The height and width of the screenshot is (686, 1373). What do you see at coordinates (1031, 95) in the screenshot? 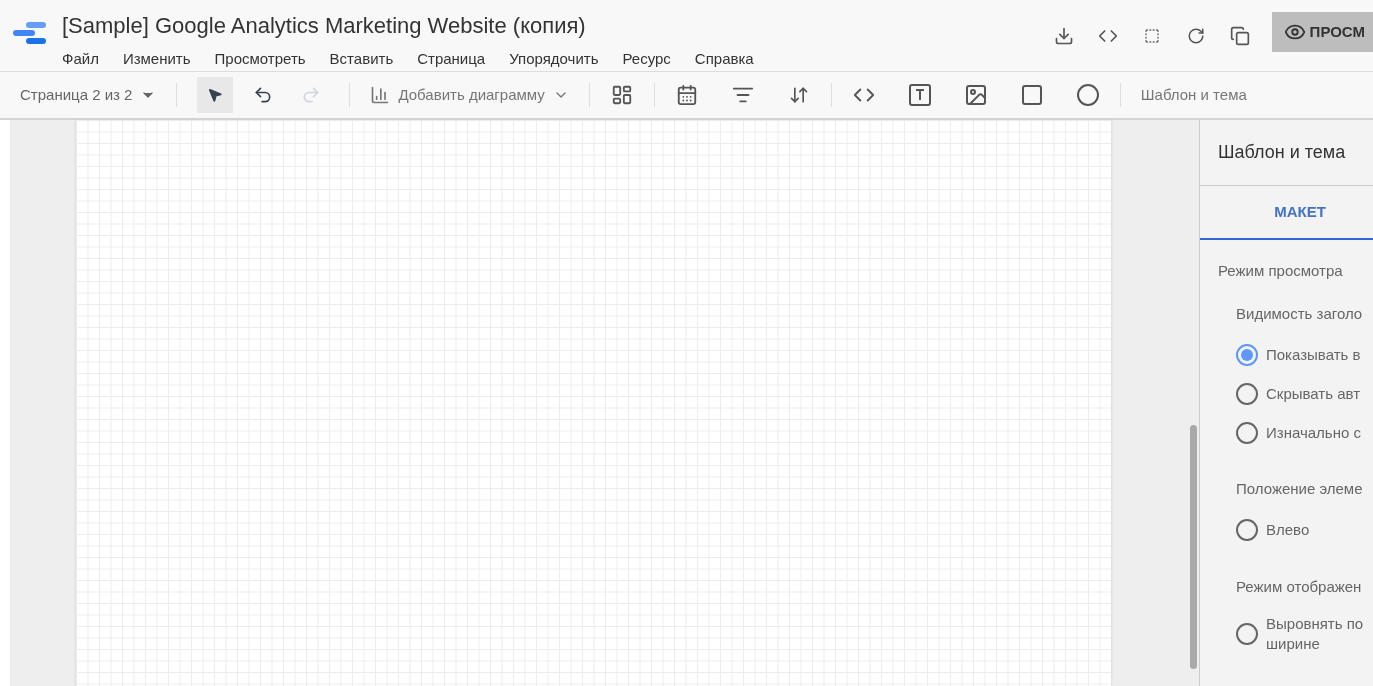
I see `rectangle-icon` at bounding box center [1031, 95].